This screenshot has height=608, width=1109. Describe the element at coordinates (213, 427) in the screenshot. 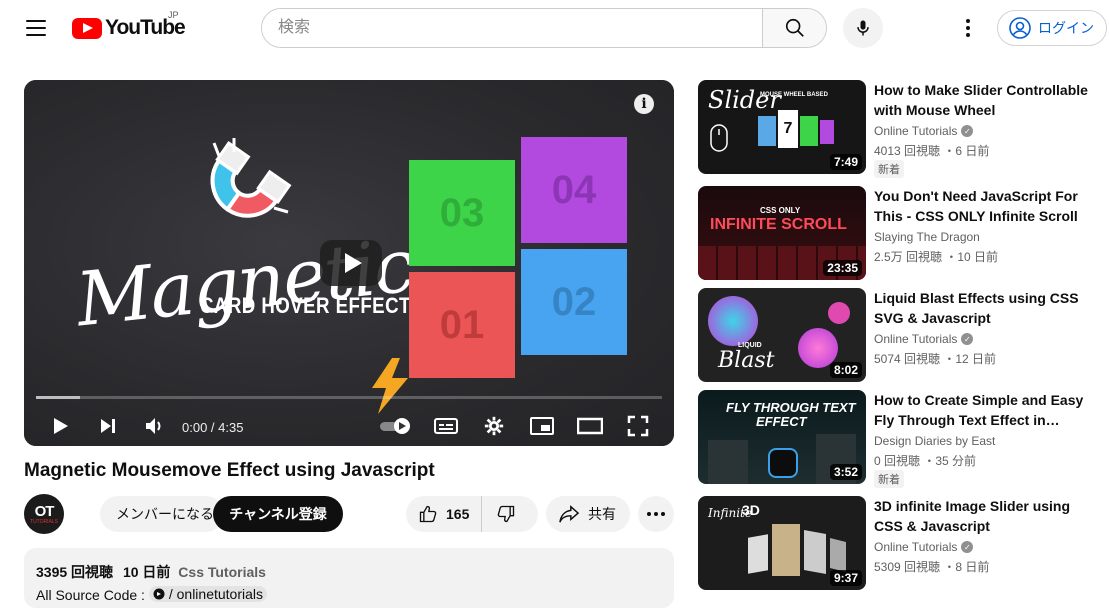

I see `time-display: 0:00 / 4:35` at that location.